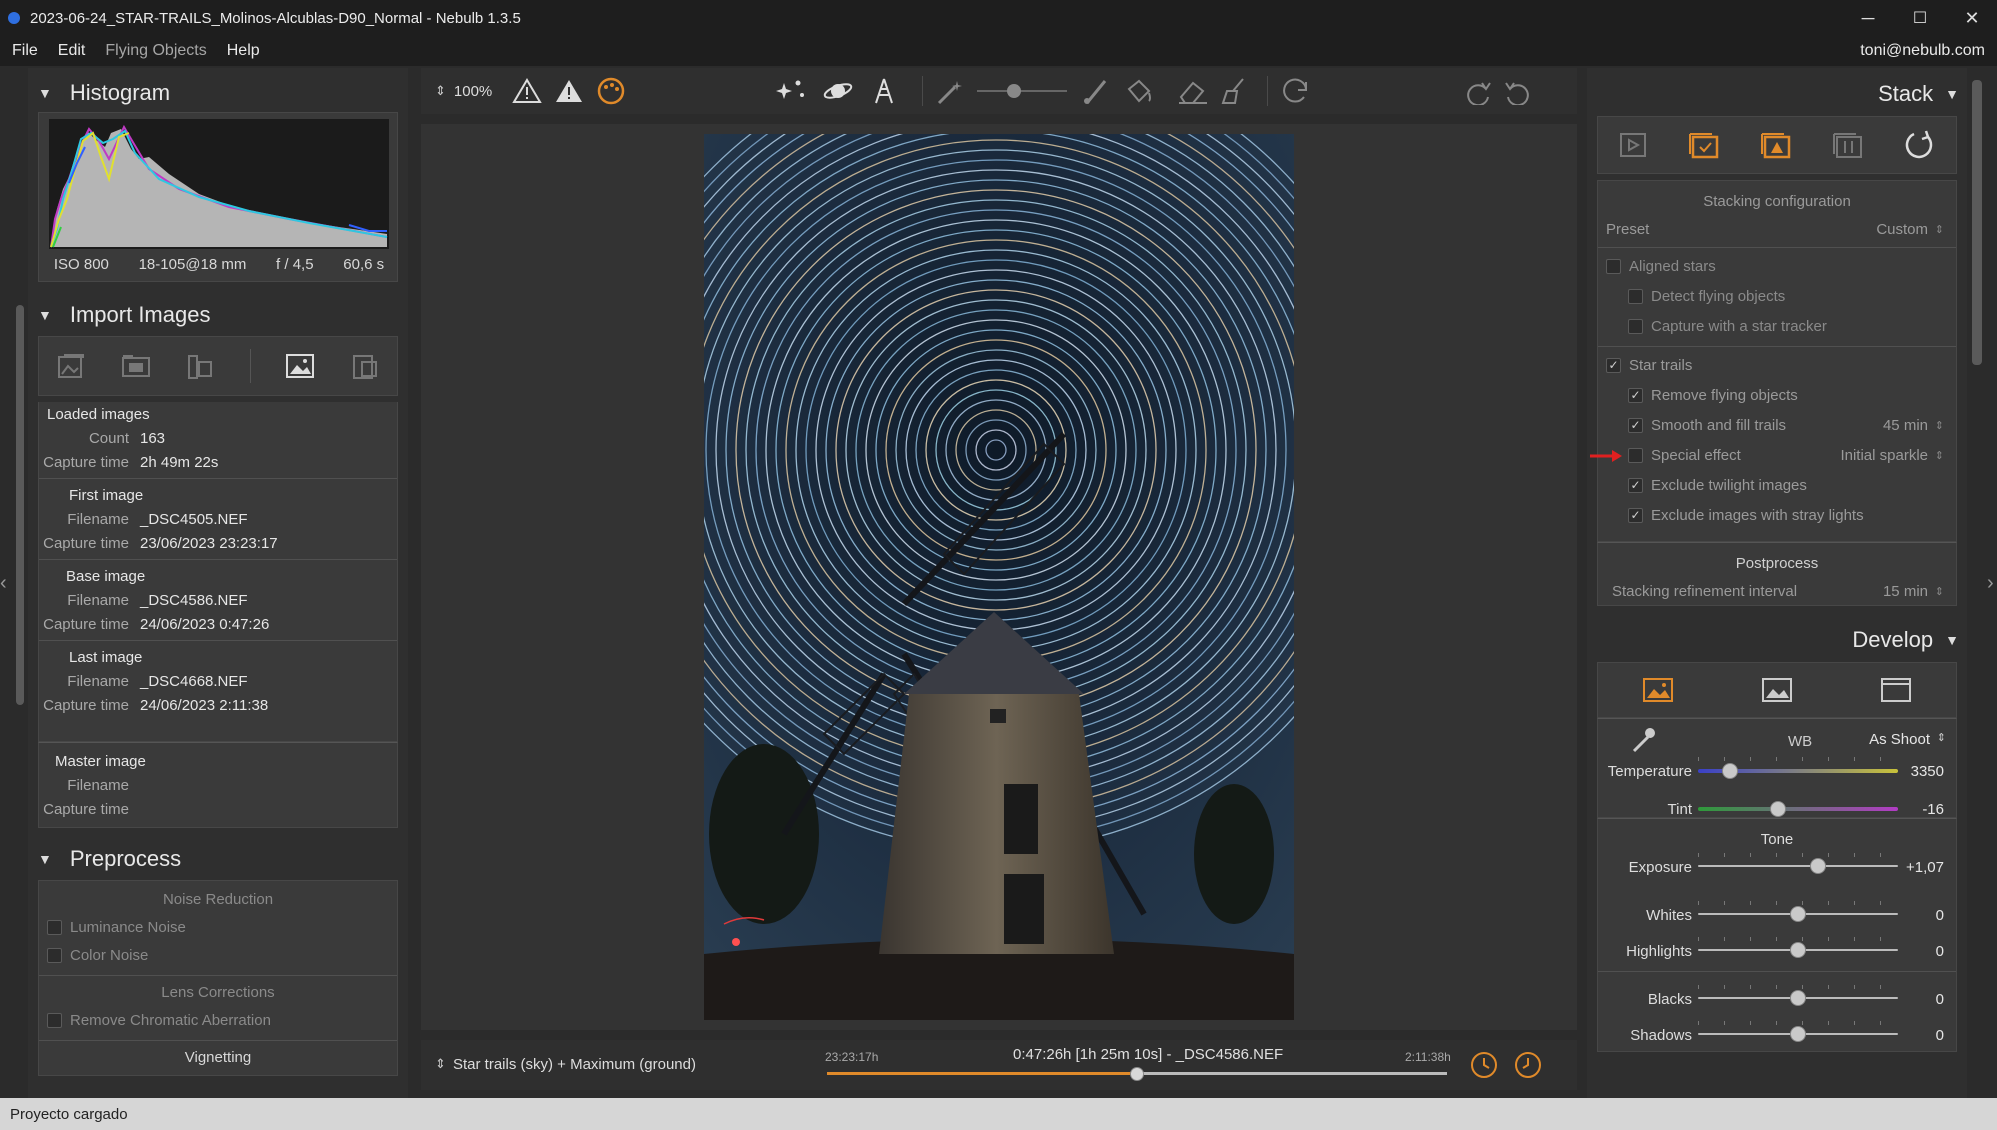  Describe the element at coordinates (20, 505) in the screenshot. I see `left-scrollbar` at that location.